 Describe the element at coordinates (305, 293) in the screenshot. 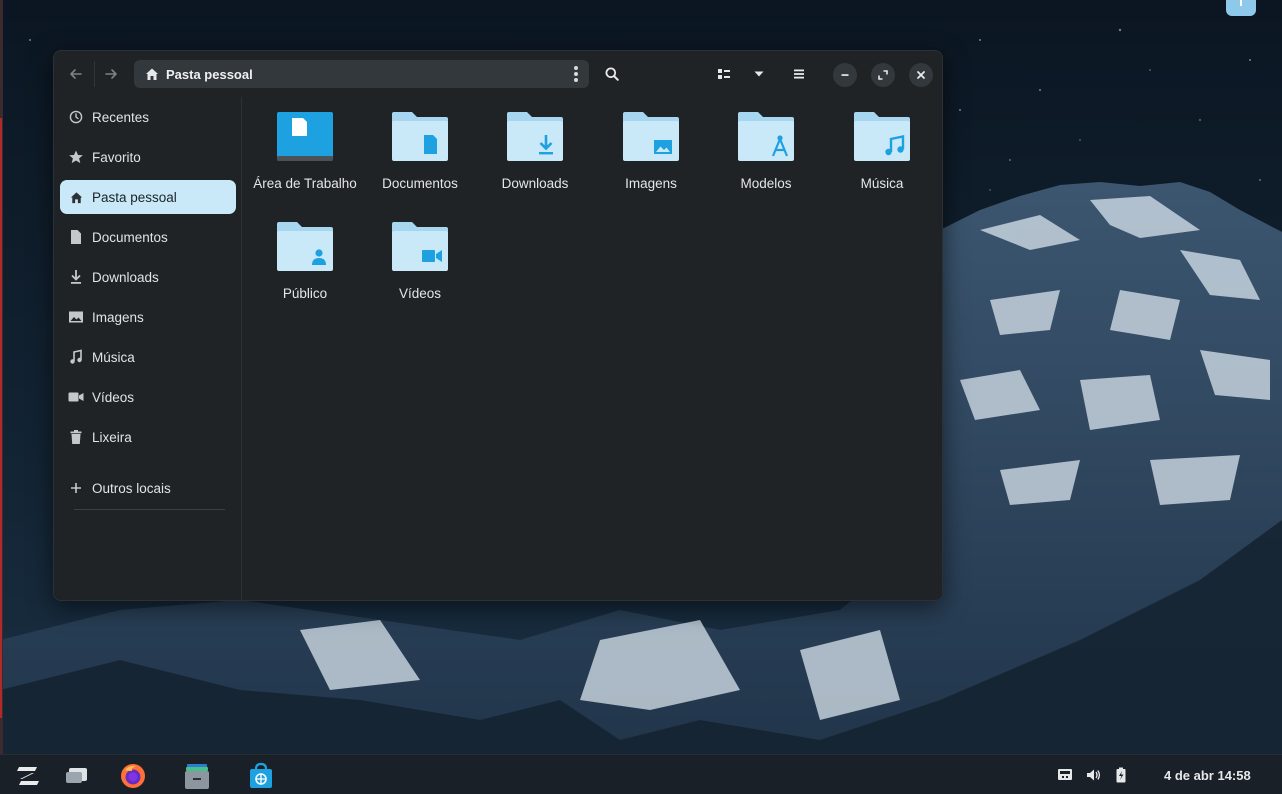

I see `file-label: Público` at that location.